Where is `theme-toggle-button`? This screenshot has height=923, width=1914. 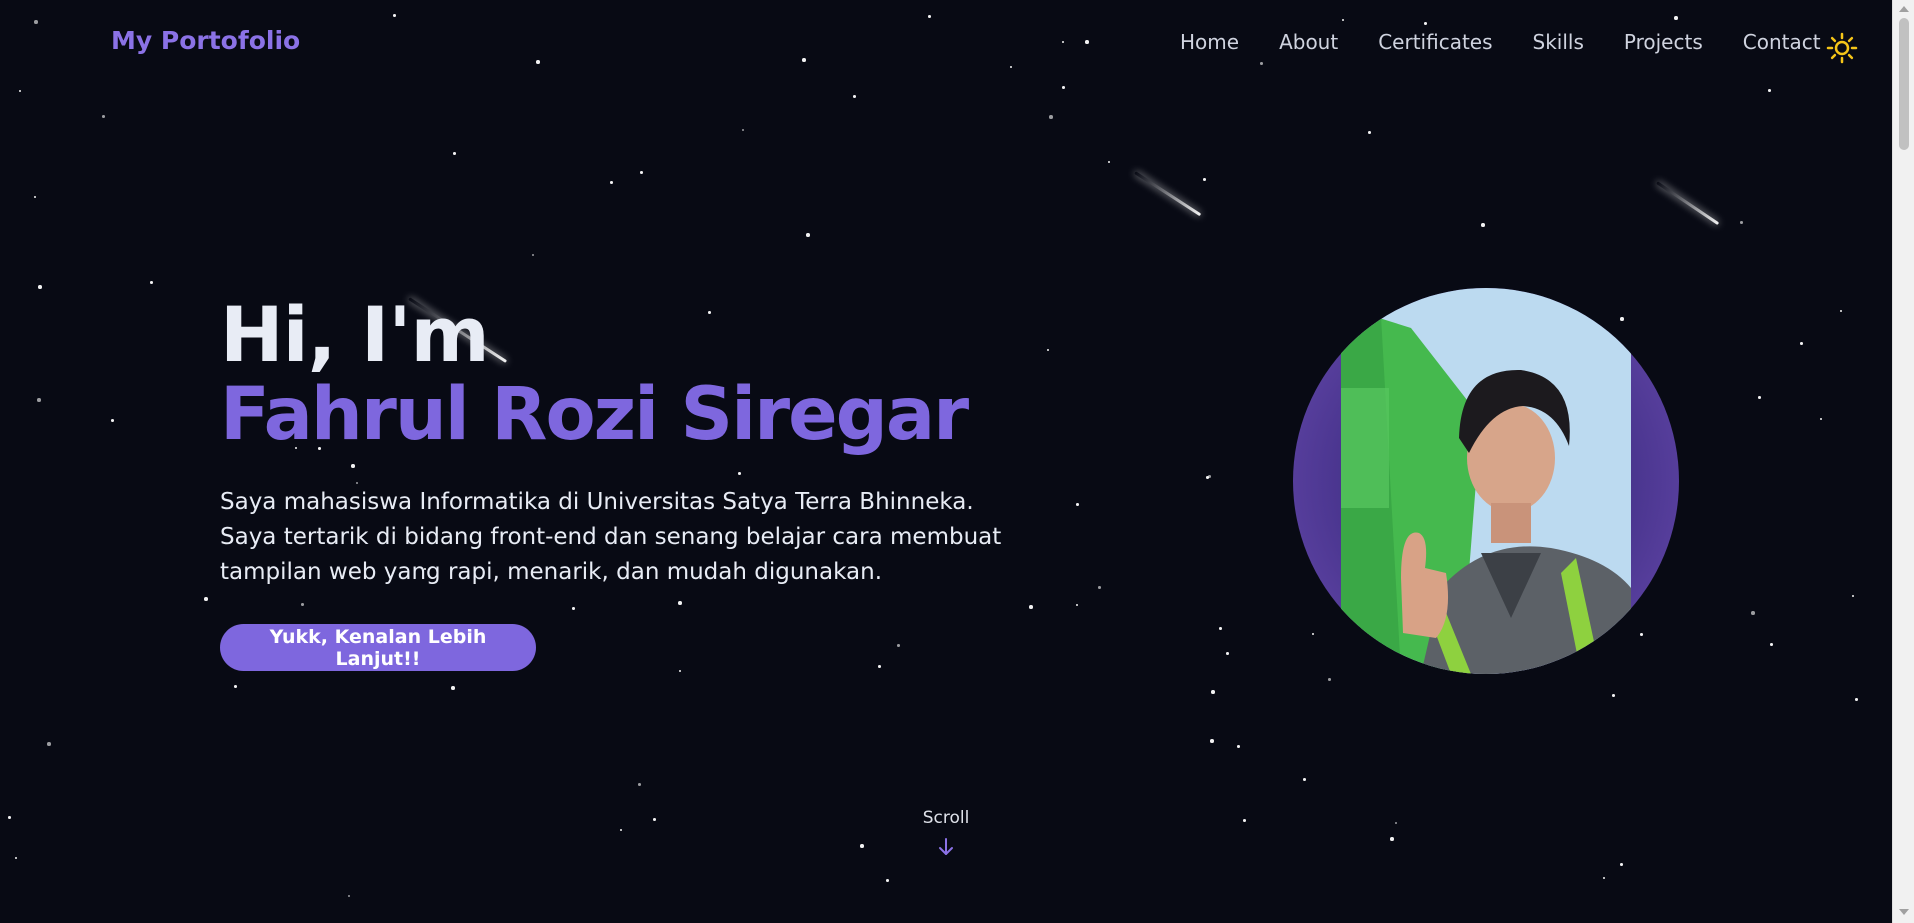
theme-toggle-button is located at coordinates (1842, 48).